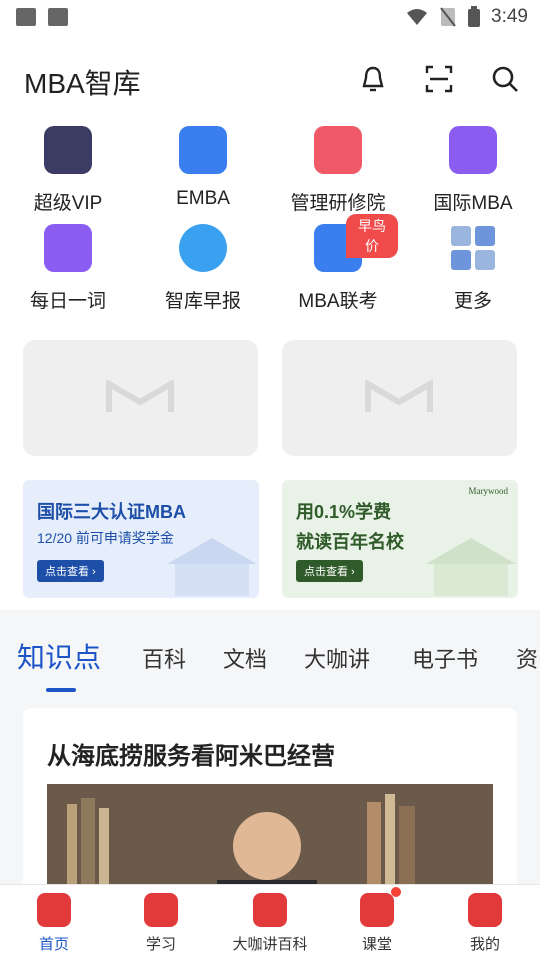 The image size is (540, 961). Describe the element at coordinates (377, 910) in the screenshot. I see `play-icon` at that location.